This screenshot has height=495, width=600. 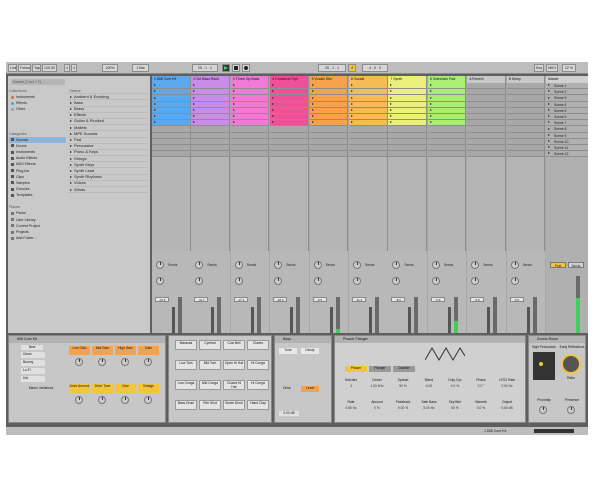 I want to click on drum-pad: Open Hi Hat, so click(x=234, y=365).